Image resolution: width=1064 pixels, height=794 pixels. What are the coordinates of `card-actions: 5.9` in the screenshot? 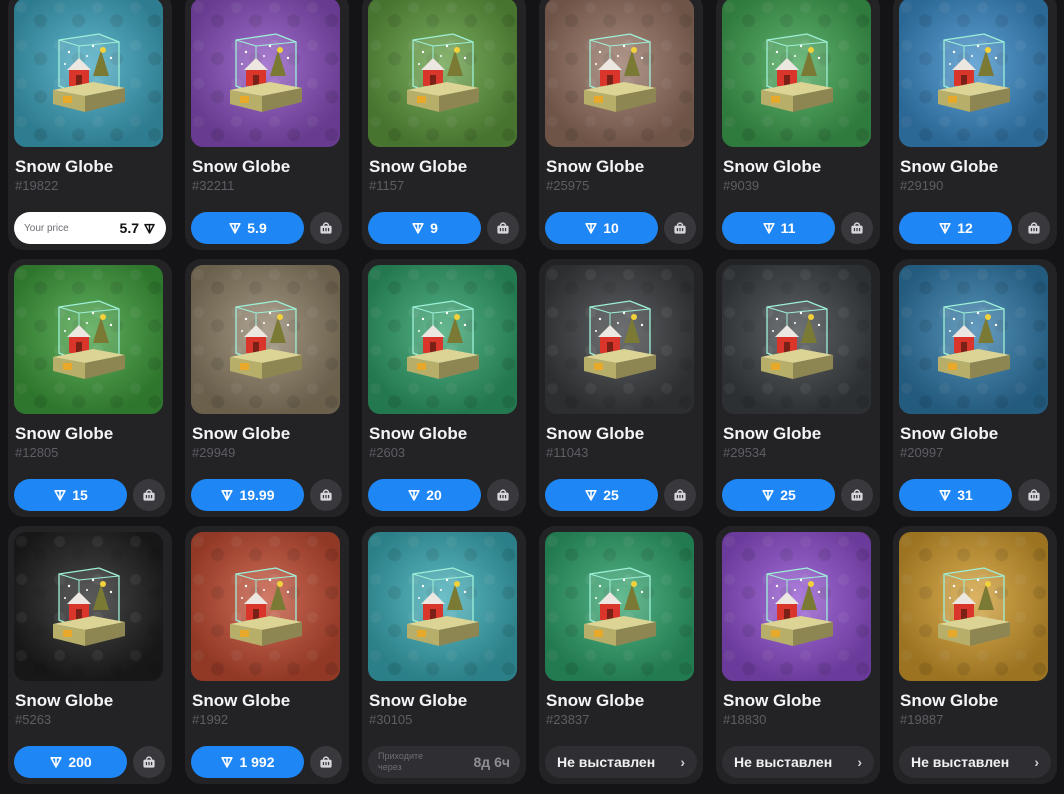 It's located at (267, 228).